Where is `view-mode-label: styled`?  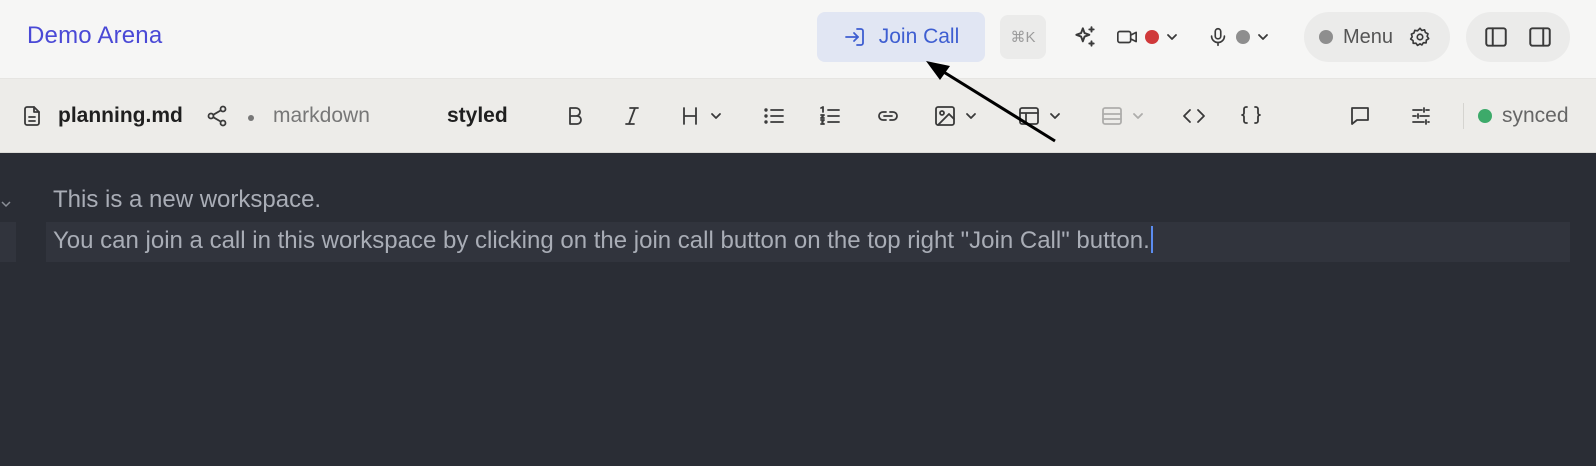 view-mode-label: styled is located at coordinates (477, 115).